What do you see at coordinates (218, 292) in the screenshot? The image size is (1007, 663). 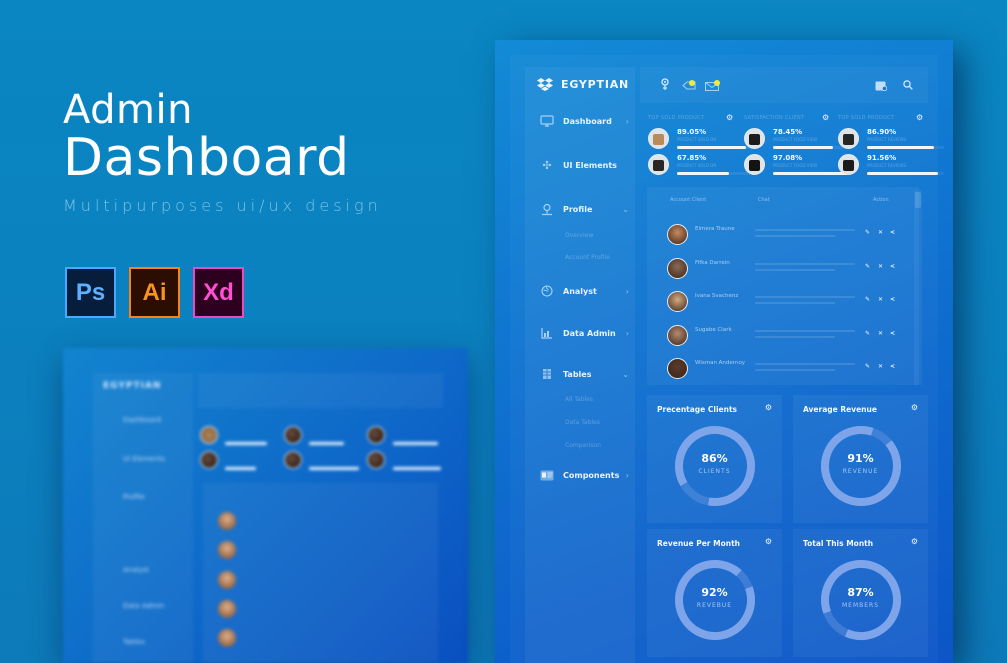 I see `adobe-xd-icon: Xd` at bounding box center [218, 292].